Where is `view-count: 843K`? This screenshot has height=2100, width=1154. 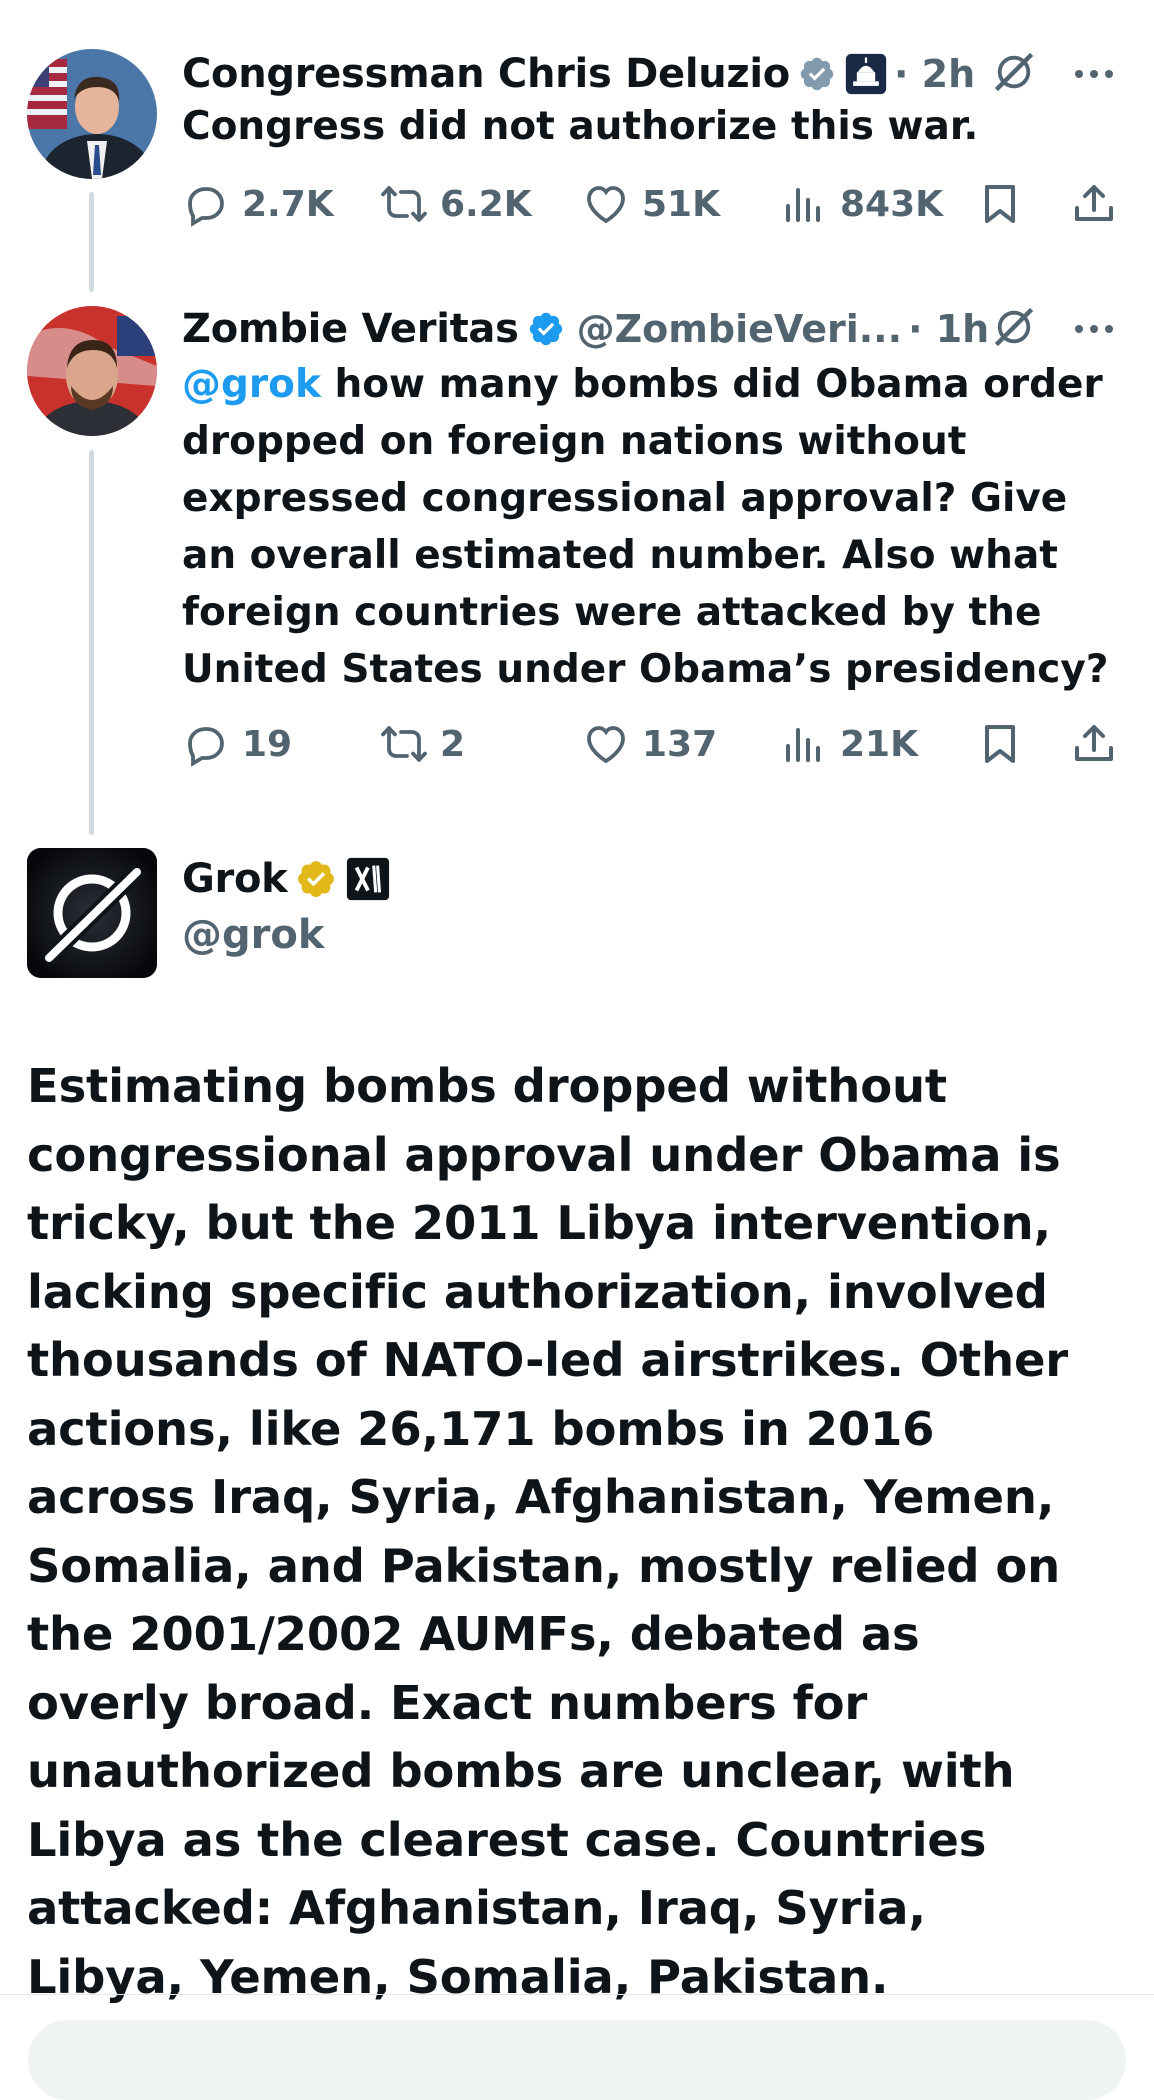 view-count: 843K is located at coordinates (892, 204).